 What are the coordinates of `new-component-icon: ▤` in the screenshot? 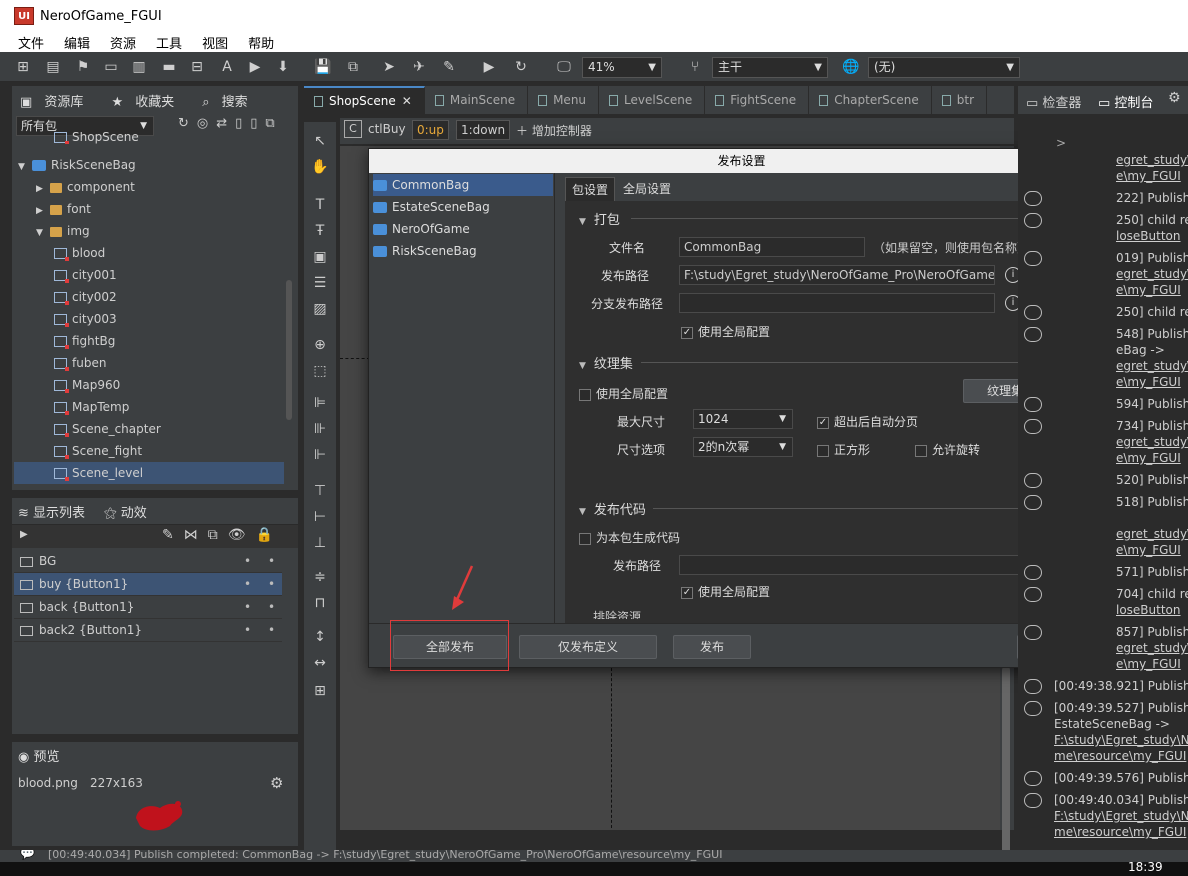 It's located at (53, 67).